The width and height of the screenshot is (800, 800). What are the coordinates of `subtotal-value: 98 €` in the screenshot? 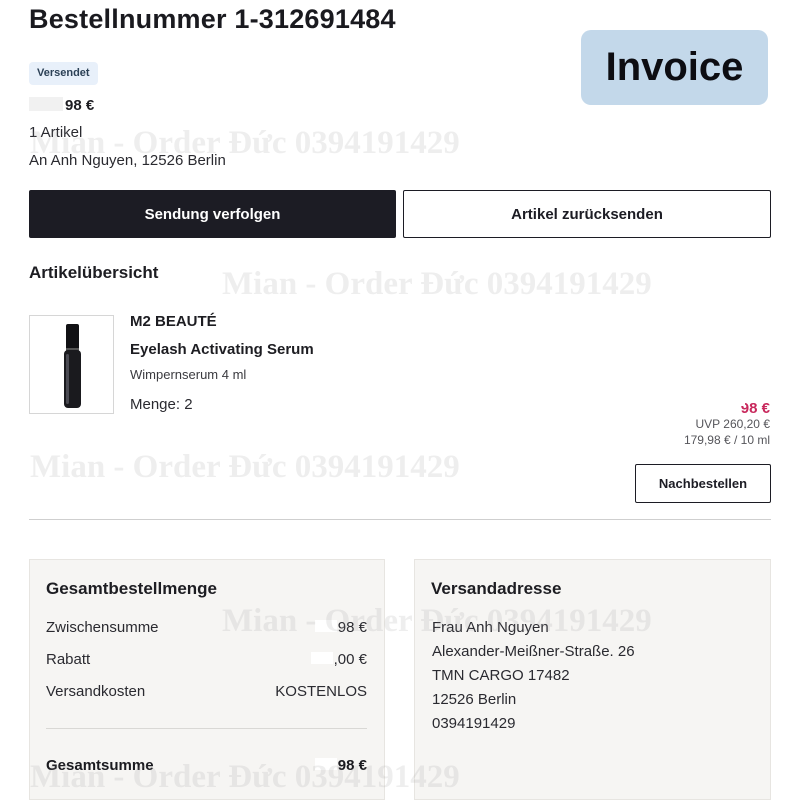 It's located at (352, 627).